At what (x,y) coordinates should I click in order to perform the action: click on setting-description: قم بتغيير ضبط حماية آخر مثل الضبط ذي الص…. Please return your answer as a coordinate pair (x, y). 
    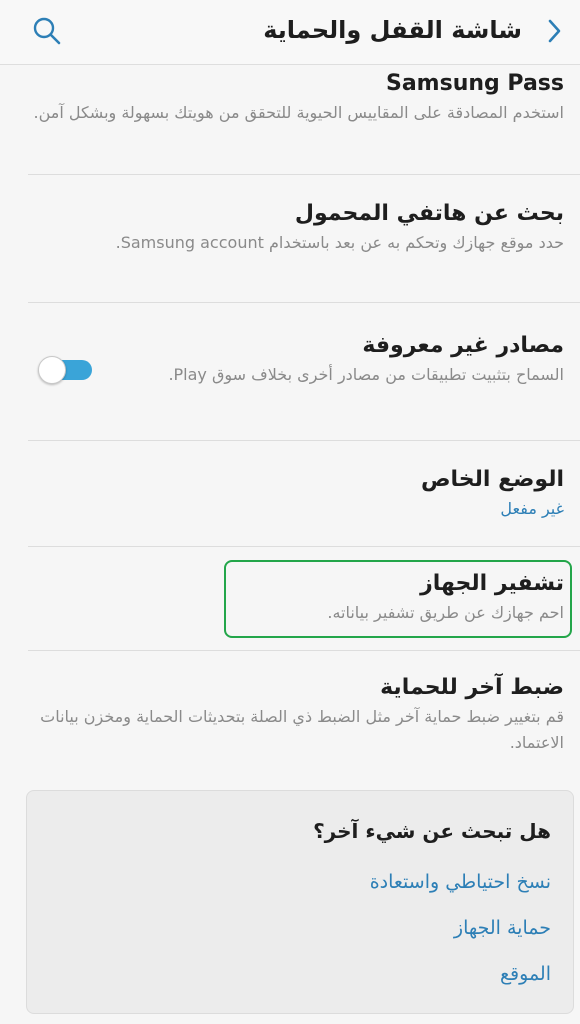
    Looking at the image, I should click on (302, 729).